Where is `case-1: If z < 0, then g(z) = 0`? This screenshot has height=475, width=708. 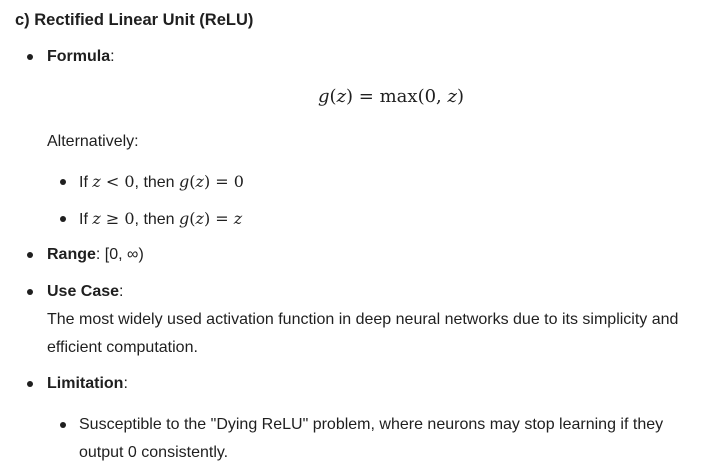
case-1: If z < 0, then g(z) = 0 is located at coordinates (161, 181).